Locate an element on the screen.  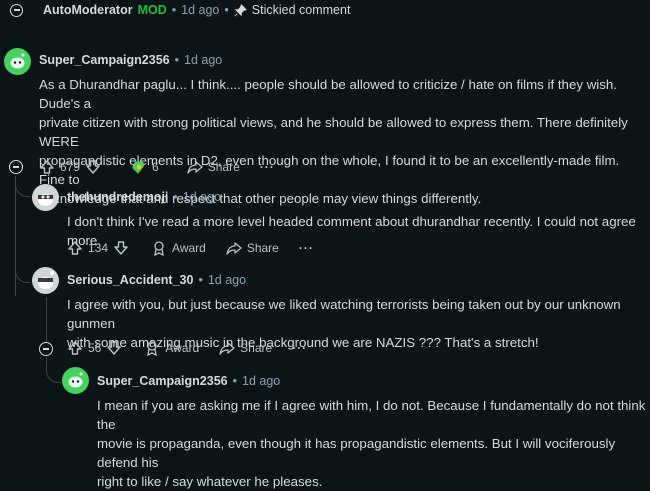
comment-2-actions: 134 Award Share ··· is located at coordinates (190, 248).